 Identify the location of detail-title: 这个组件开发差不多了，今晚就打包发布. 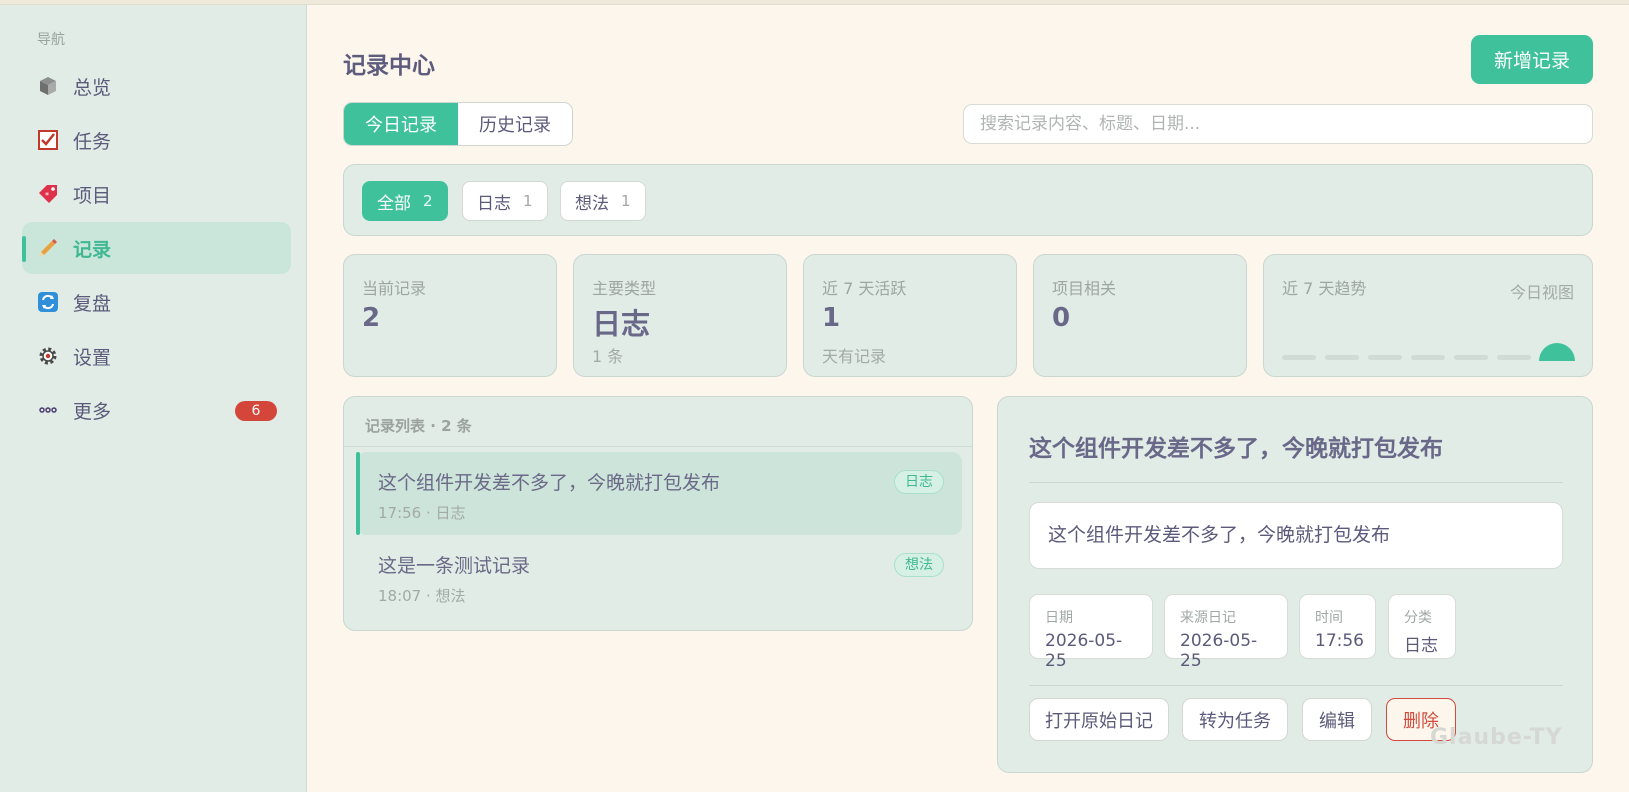
(1236, 449).